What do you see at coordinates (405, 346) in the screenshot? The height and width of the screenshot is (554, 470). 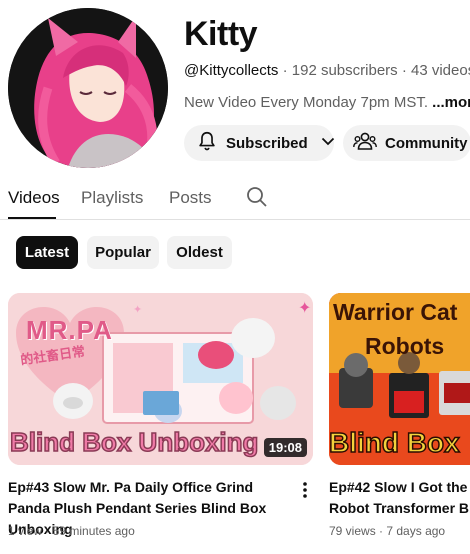 I see `thumbnail-subtitle-text: Robots` at bounding box center [405, 346].